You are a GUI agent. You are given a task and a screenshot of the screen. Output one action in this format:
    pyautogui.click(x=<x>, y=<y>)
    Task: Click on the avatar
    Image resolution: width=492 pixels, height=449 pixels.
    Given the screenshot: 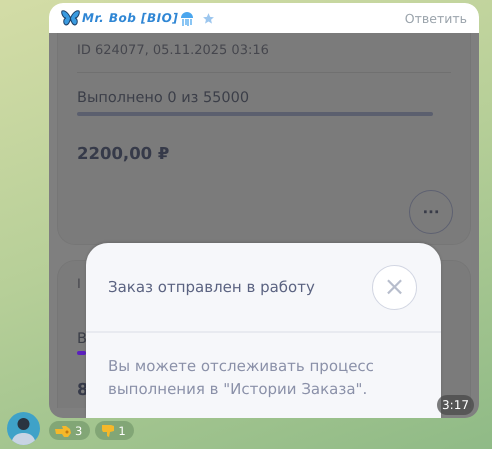 What is the action you would take?
    pyautogui.click(x=23, y=428)
    